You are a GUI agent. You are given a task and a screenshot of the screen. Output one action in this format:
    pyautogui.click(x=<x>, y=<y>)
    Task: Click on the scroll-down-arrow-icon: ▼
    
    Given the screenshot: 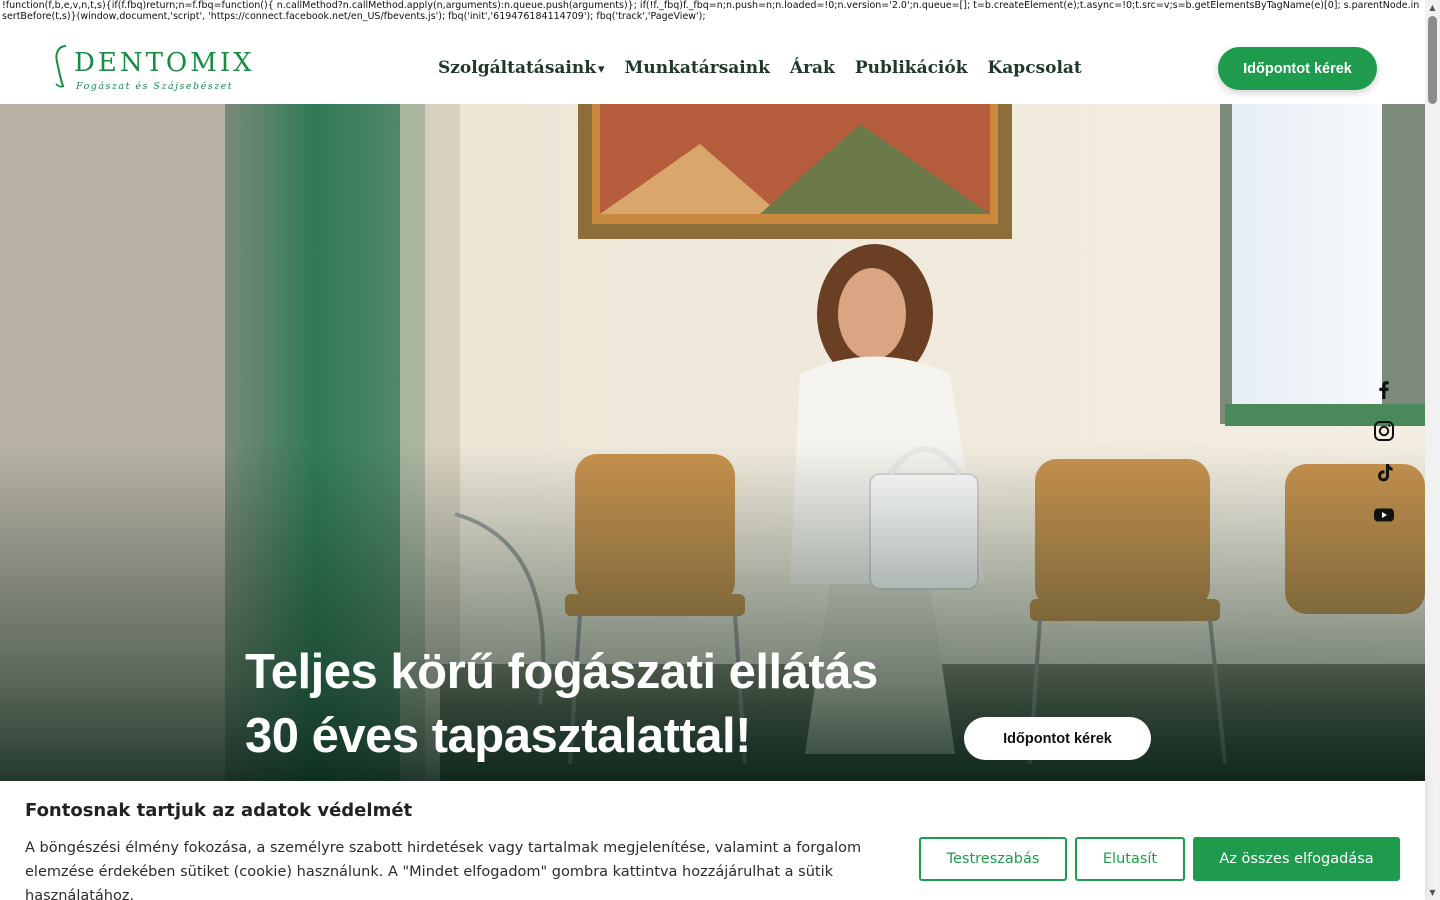 What is the action you would take?
    pyautogui.click(x=1432, y=892)
    